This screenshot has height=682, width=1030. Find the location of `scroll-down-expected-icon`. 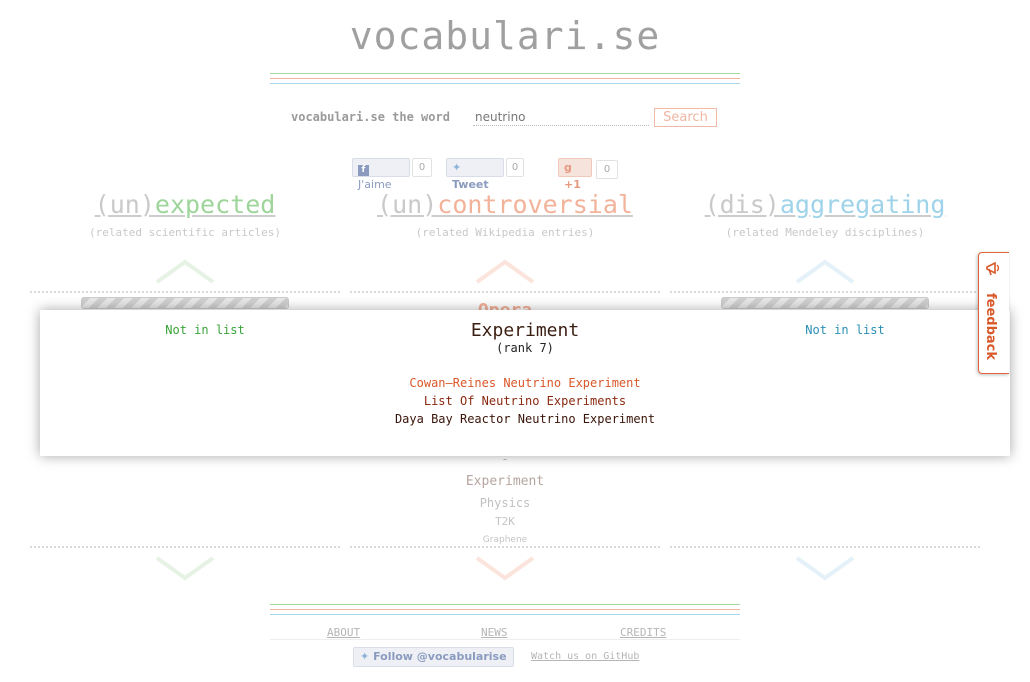

scroll-down-expected-icon is located at coordinates (185, 567).